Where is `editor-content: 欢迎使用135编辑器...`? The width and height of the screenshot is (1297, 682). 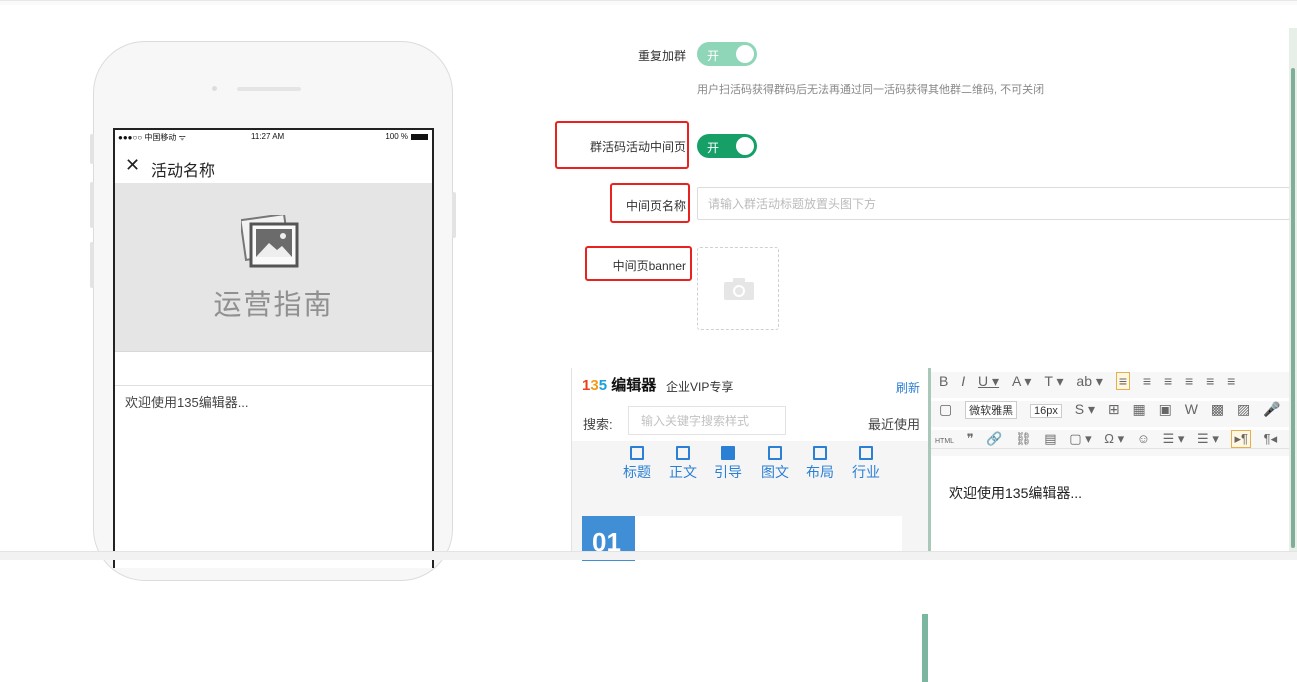
editor-content: 欢迎使用135编辑器... is located at coordinates (1015, 493).